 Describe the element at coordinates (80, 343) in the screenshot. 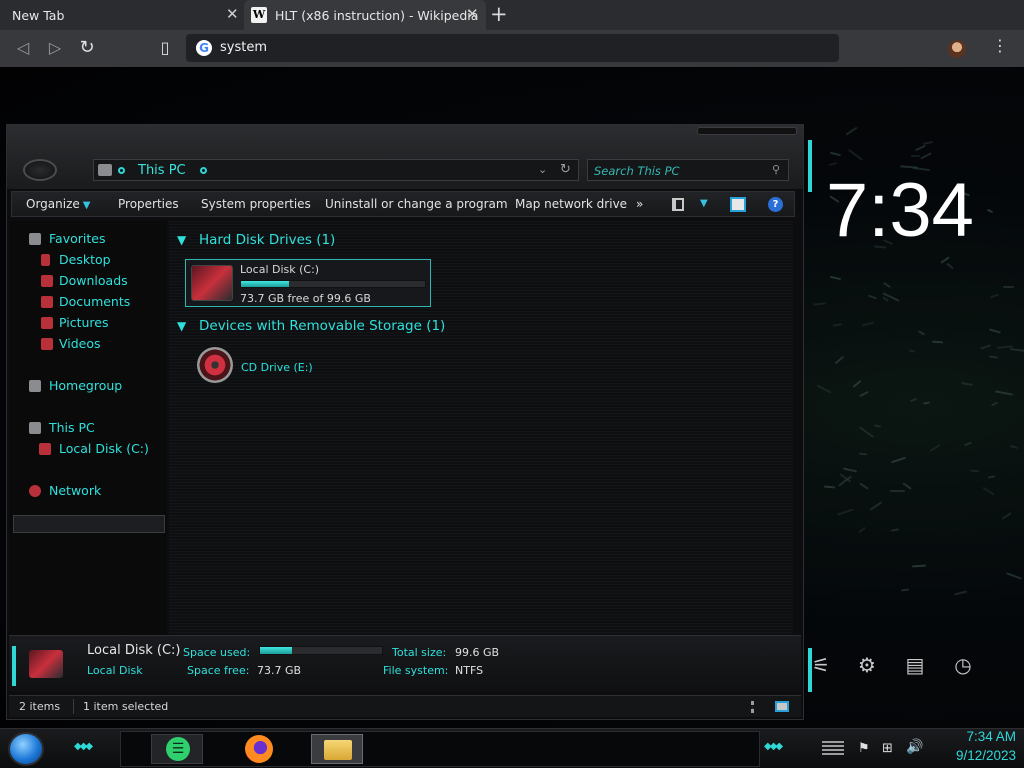

I see `nav-videos: Videos` at that location.